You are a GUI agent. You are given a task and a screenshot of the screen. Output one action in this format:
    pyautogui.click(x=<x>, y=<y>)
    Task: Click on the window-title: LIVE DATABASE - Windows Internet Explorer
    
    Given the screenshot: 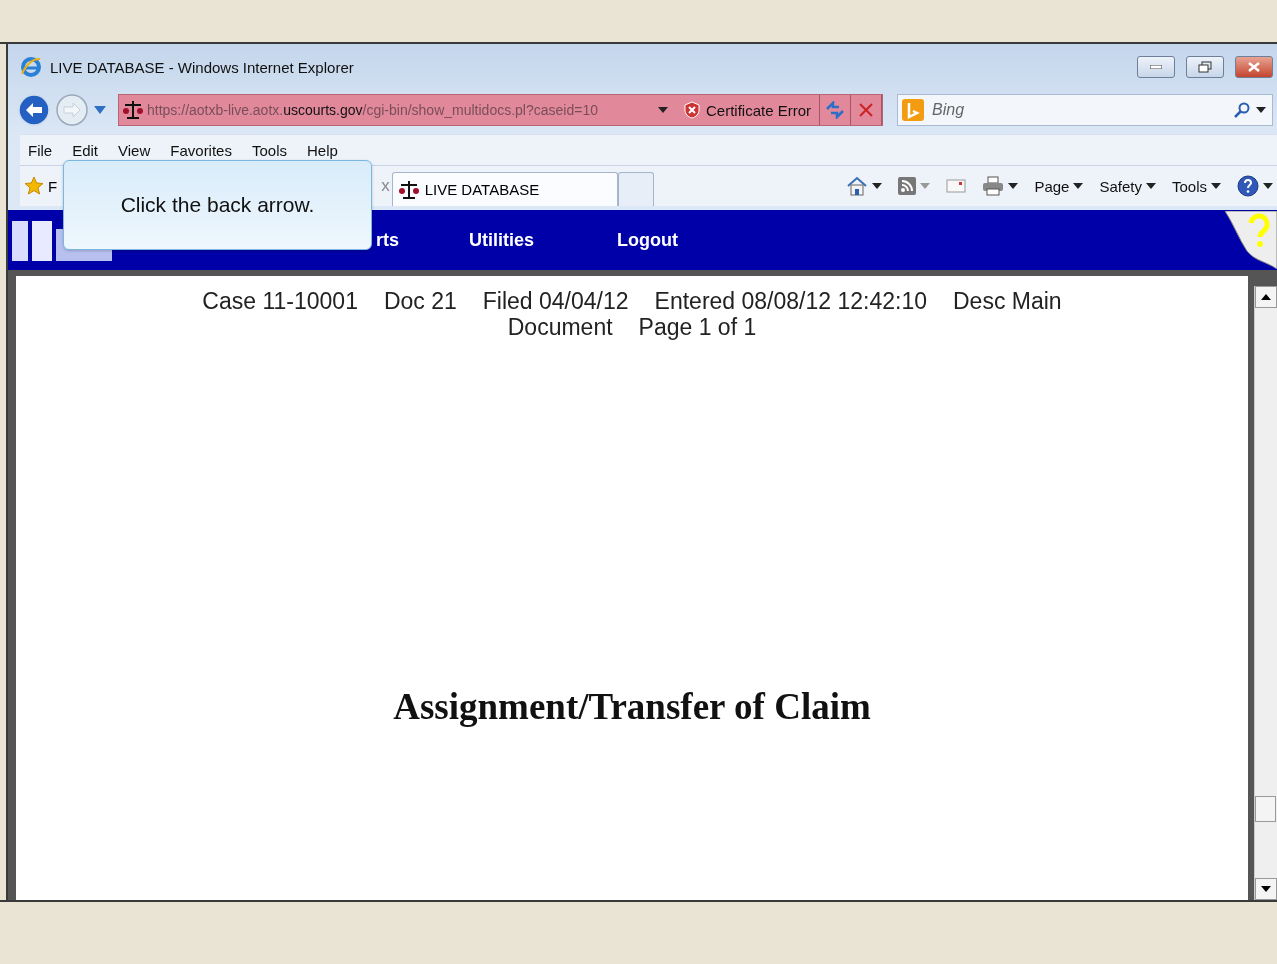 What is the action you would take?
    pyautogui.click(x=202, y=67)
    